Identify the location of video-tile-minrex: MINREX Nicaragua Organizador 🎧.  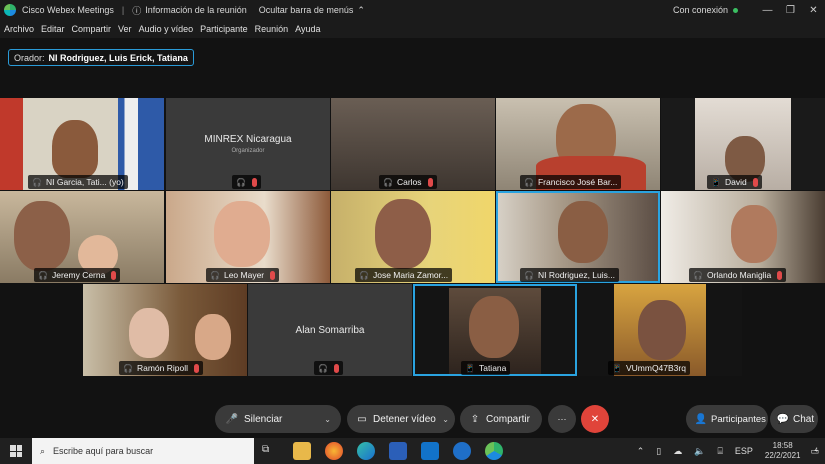
(248, 144).